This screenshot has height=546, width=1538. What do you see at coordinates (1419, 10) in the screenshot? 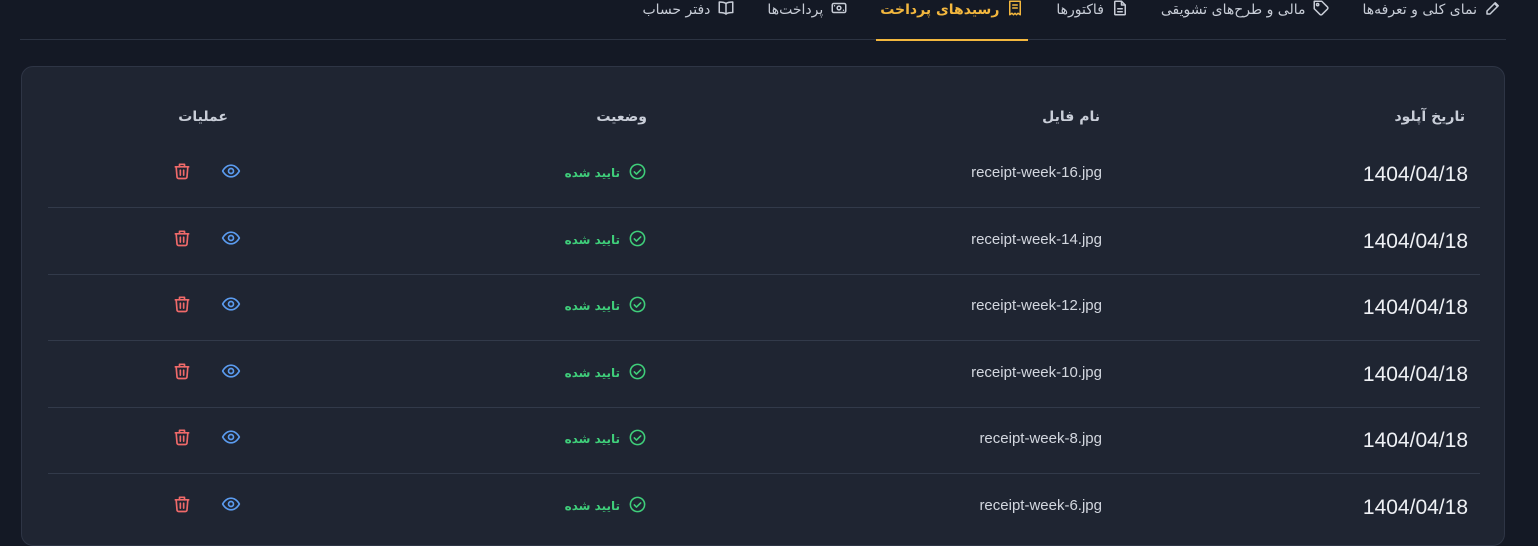
I see `tab-overview-label: نمای کلی و تعرفه‌ها` at bounding box center [1419, 10].